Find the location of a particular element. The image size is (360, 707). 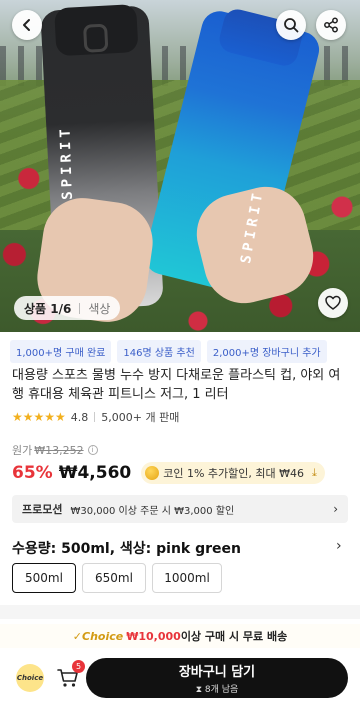

search-button is located at coordinates (291, 25).